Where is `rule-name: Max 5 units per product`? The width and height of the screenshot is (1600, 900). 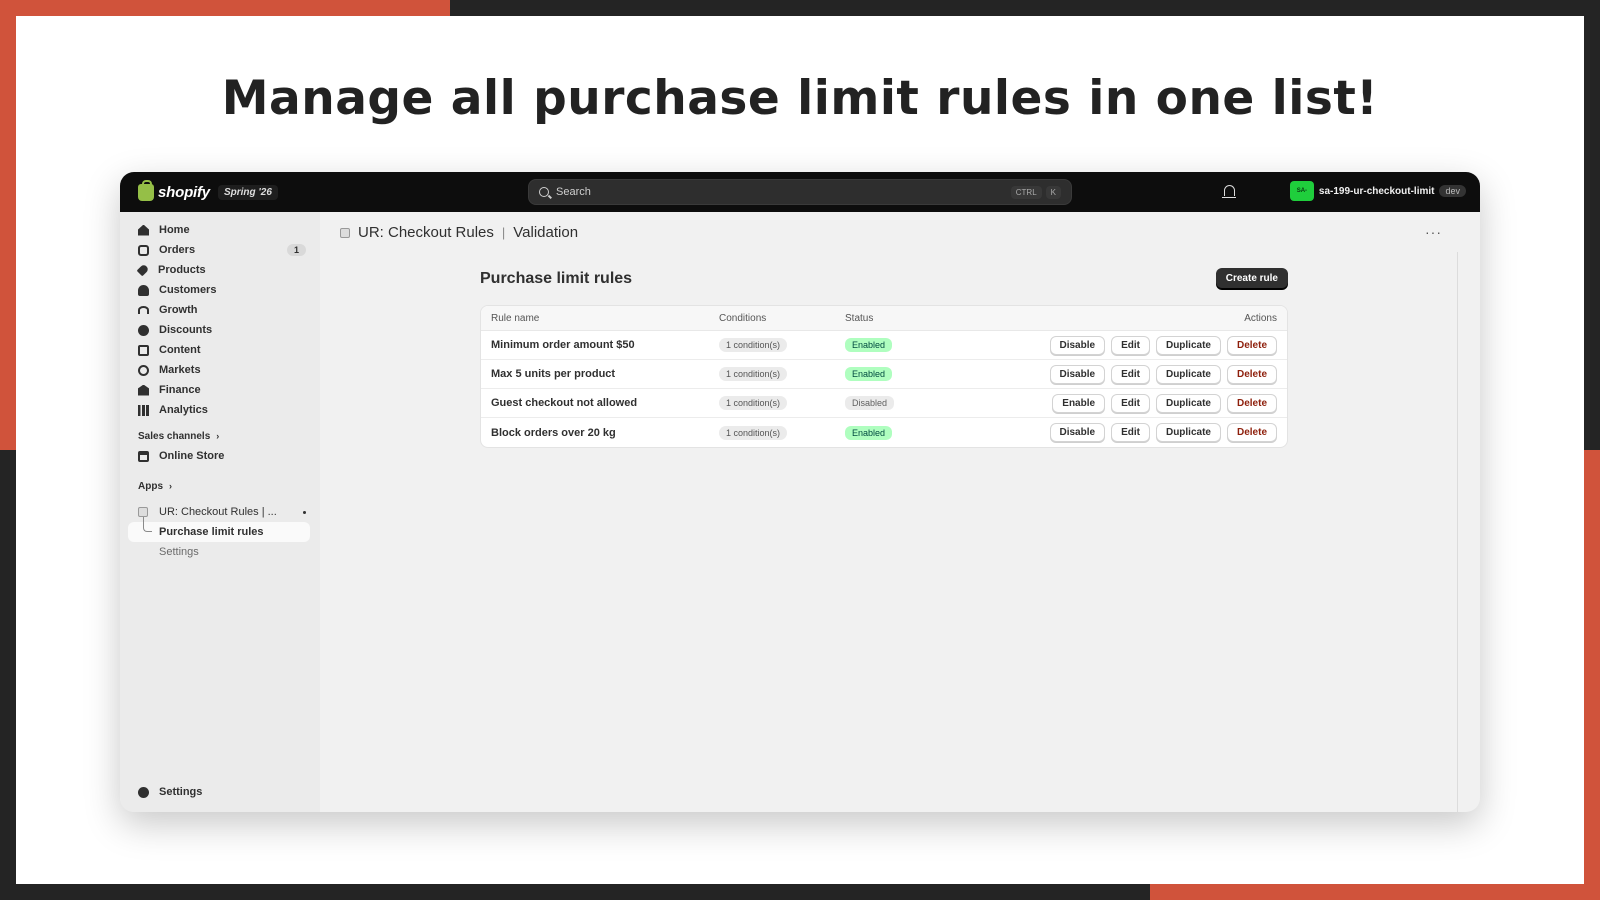 rule-name: Max 5 units per product is located at coordinates (553, 374).